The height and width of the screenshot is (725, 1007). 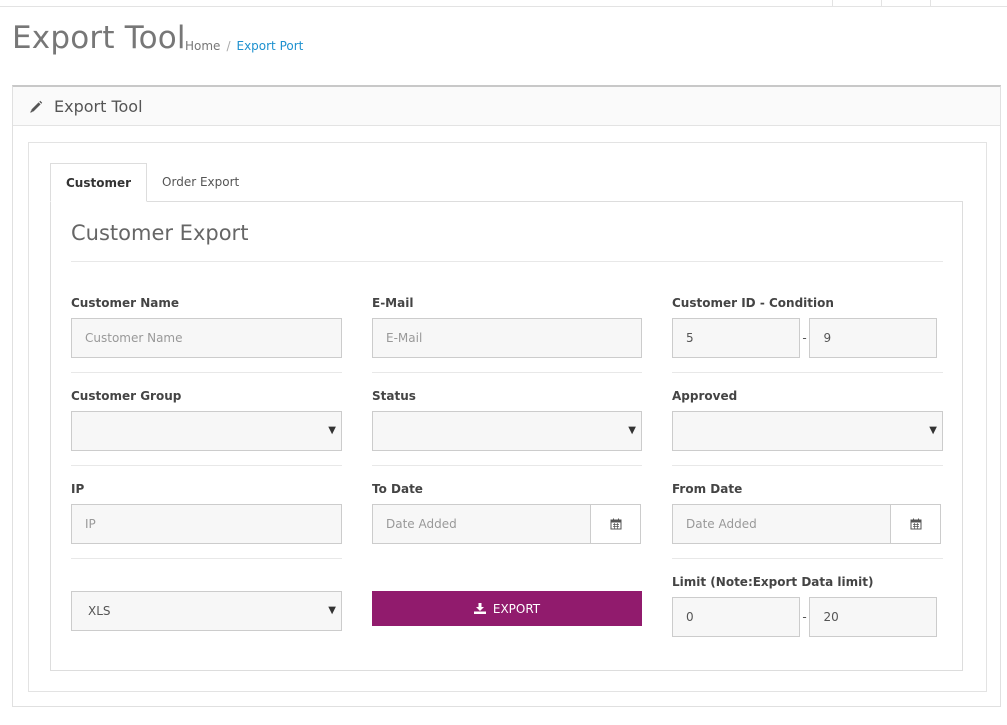 I want to click on from-date-input: Date Added, so click(x=781, y=524).